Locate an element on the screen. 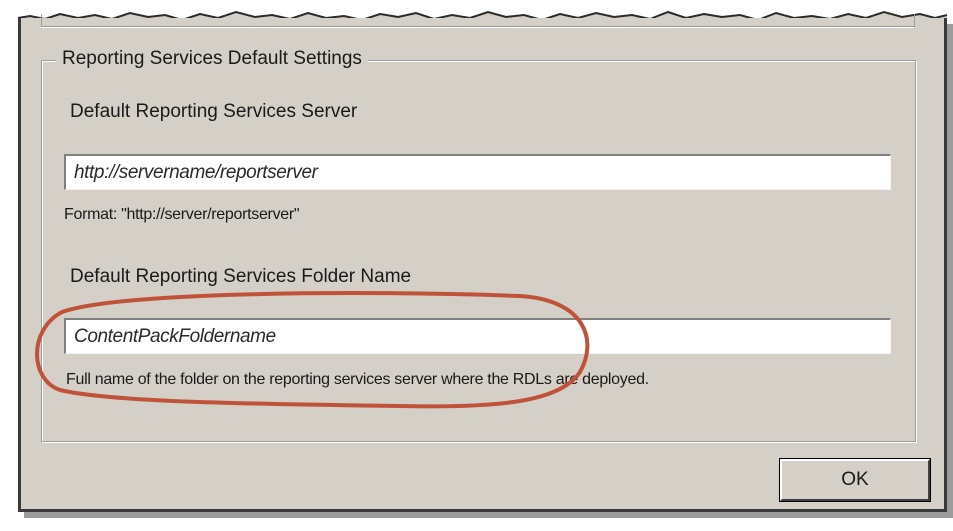  dialog-border-bottom is located at coordinates (482, 510).